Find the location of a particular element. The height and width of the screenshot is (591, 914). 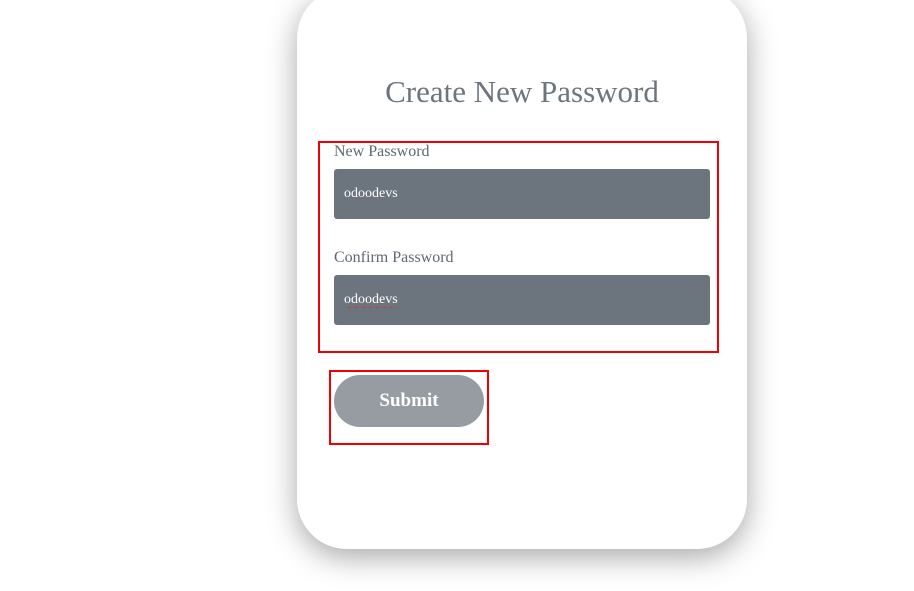

page-title: Create New Password is located at coordinates (522, 91).